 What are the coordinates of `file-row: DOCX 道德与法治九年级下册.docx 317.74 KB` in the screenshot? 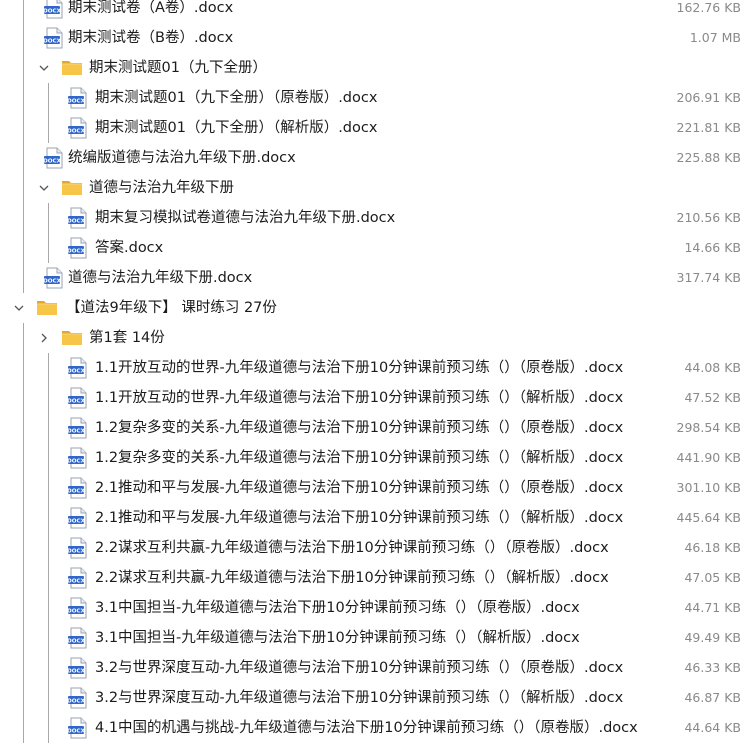 It's located at (374, 278).